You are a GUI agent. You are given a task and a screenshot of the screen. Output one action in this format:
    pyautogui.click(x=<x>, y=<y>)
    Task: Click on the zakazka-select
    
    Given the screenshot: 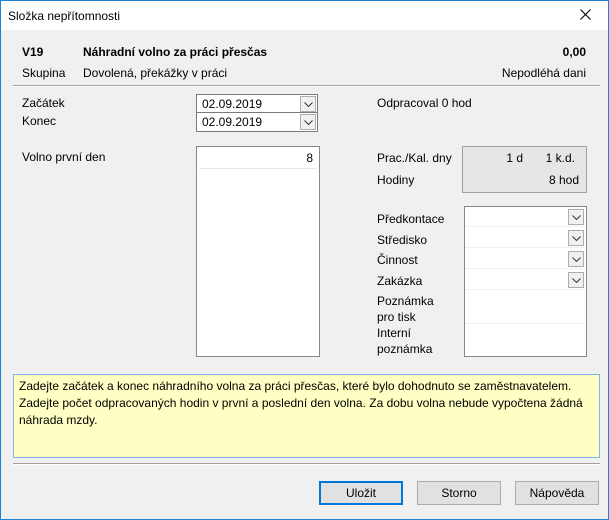 What is the action you would take?
    pyautogui.click(x=525, y=280)
    